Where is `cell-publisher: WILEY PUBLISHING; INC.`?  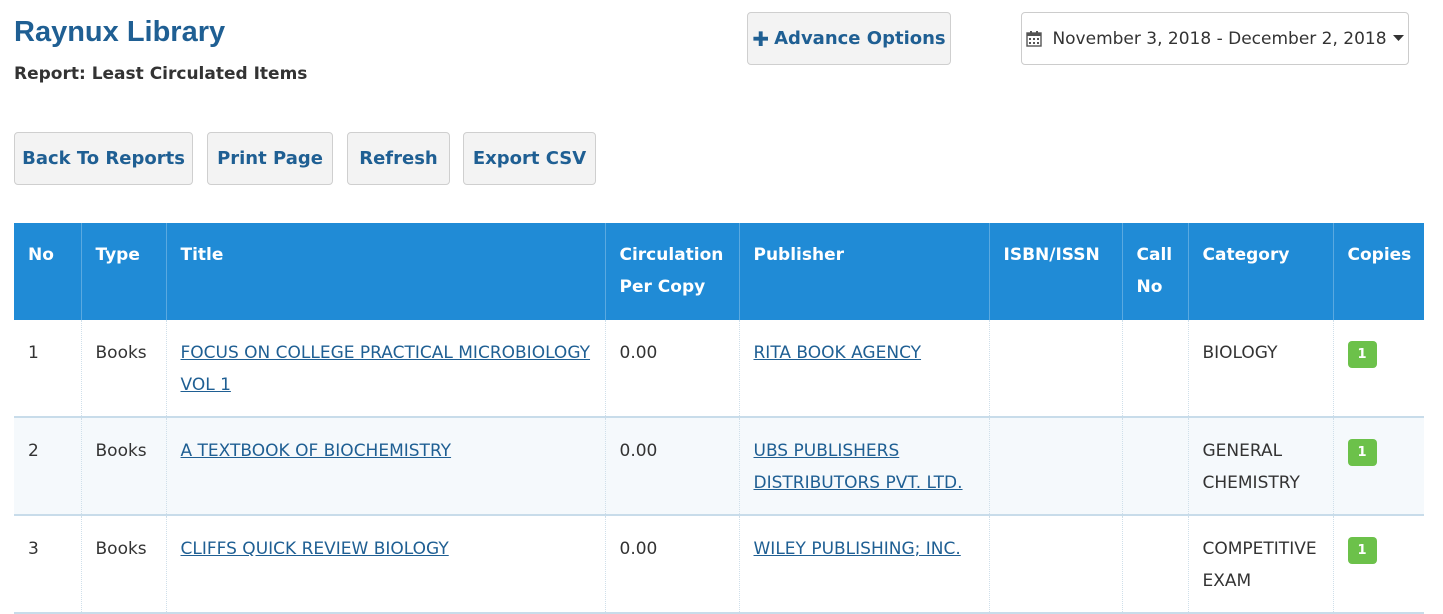
cell-publisher: WILEY PUBLISHING; INC. is located at coordinates (864, 564).